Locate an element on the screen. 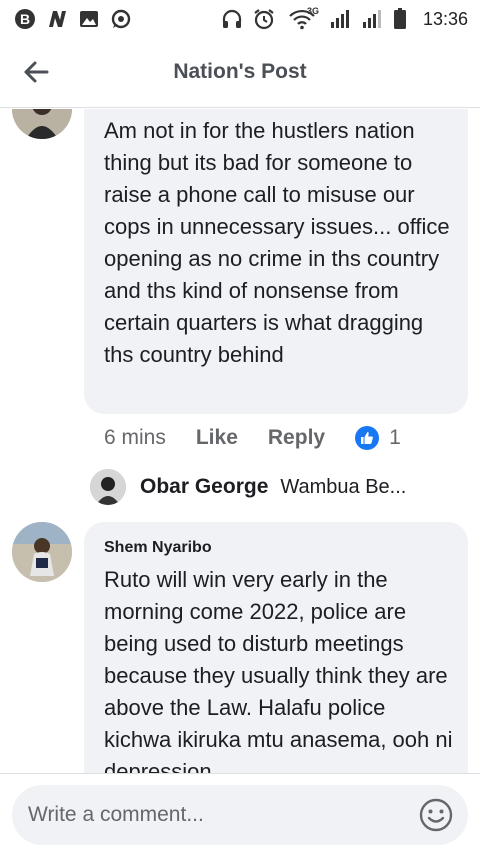  status-left-icons: B is located at coordinates (73, 19).